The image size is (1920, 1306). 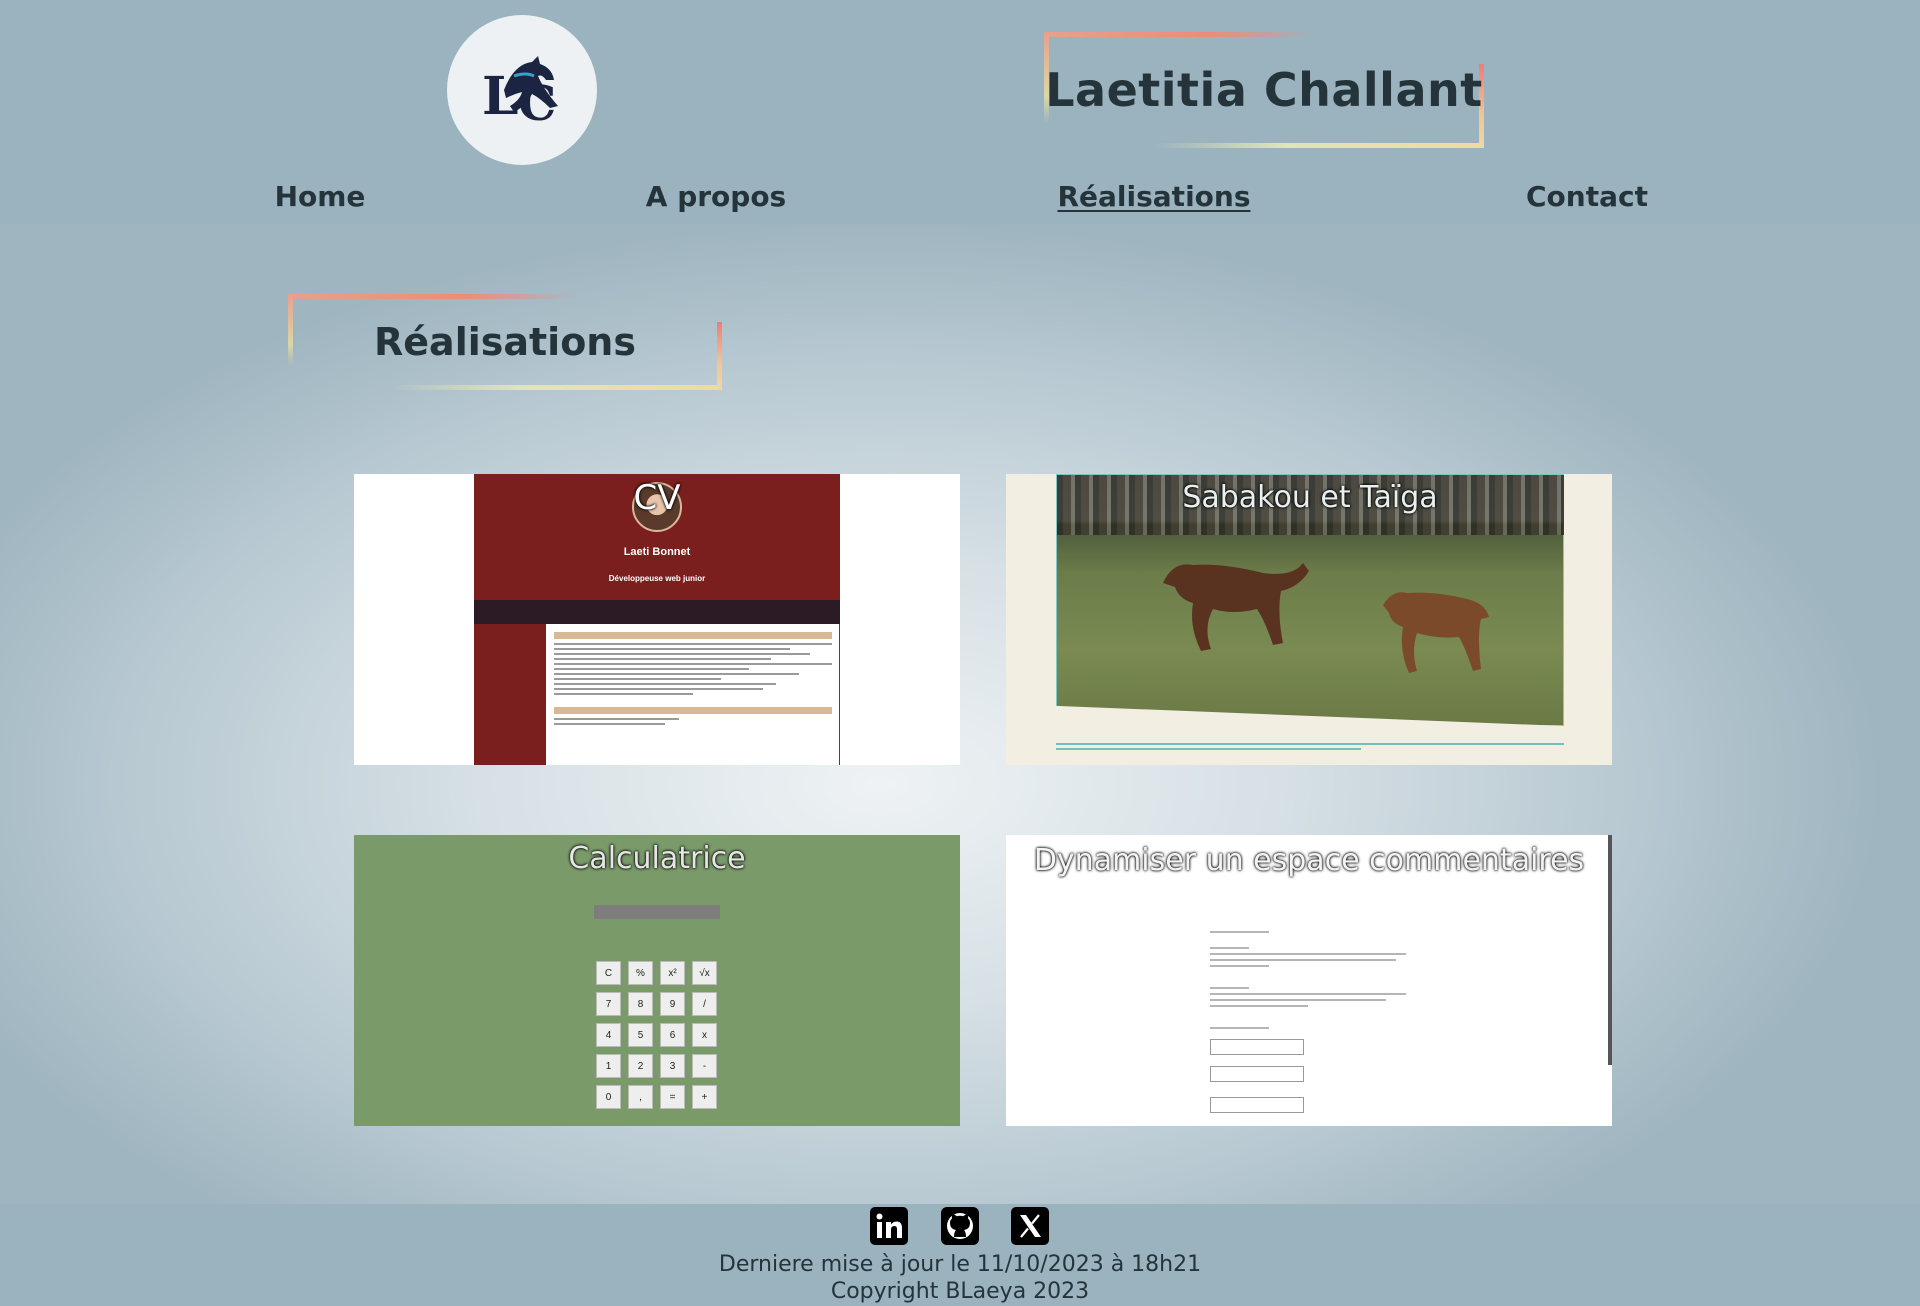 I want to click on calculator-keypad: C% x² √x 7 8 9 / 4 5 6 x 1 2 3- 0, = +, so click(x=659, y=1035).